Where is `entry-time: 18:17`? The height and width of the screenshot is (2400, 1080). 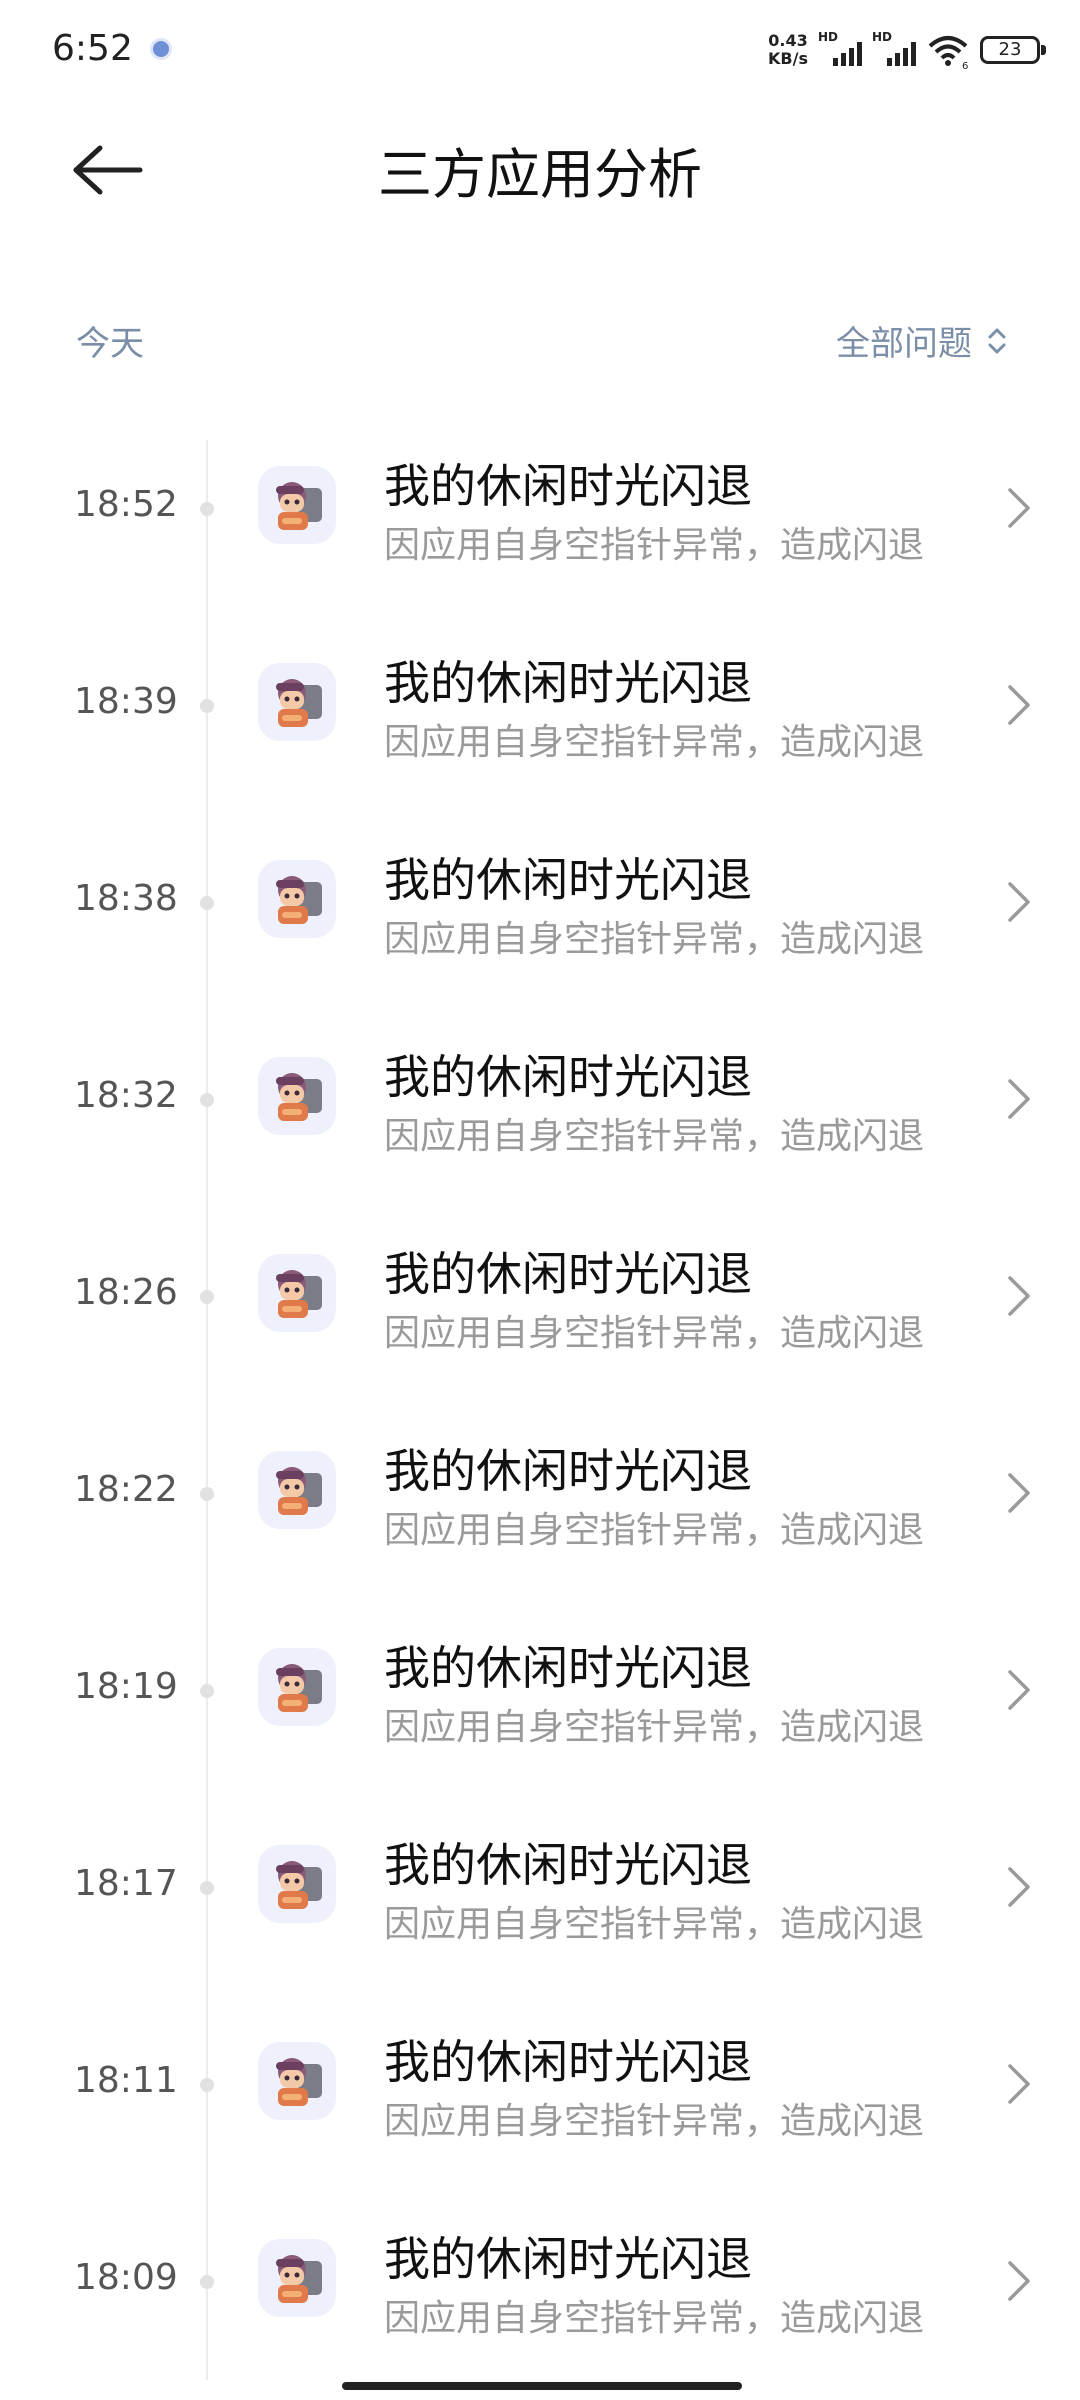
entry-time: 18:17 is located at coordinates (126, 1883).